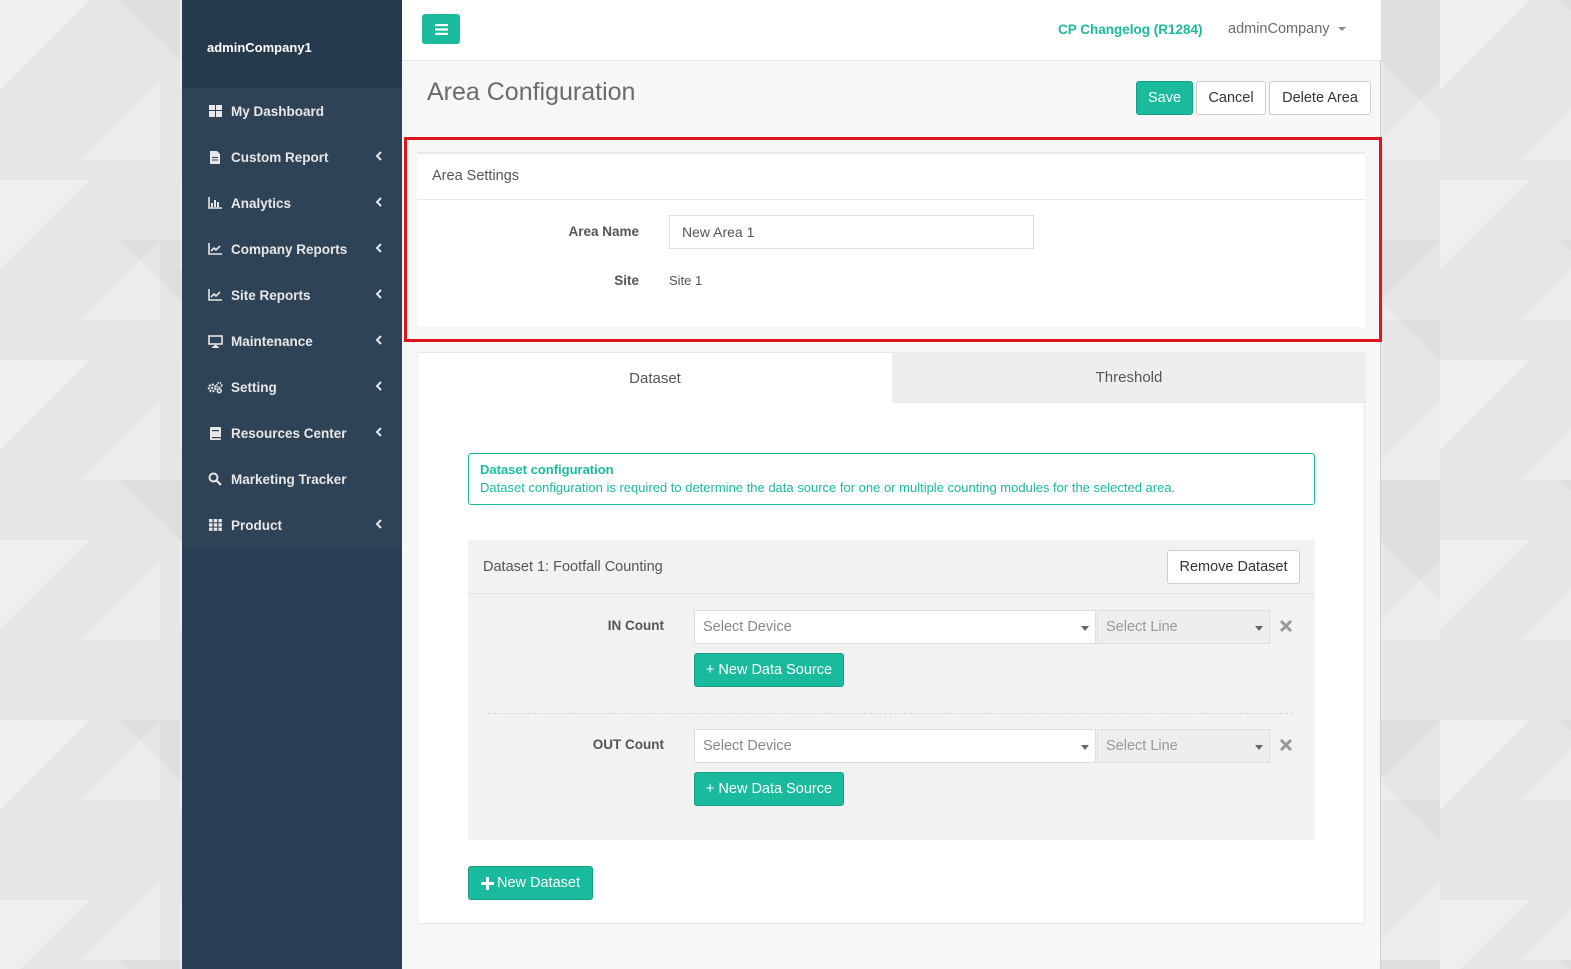  I want to click on in-line-select: Select Line, so click(1183, 627).